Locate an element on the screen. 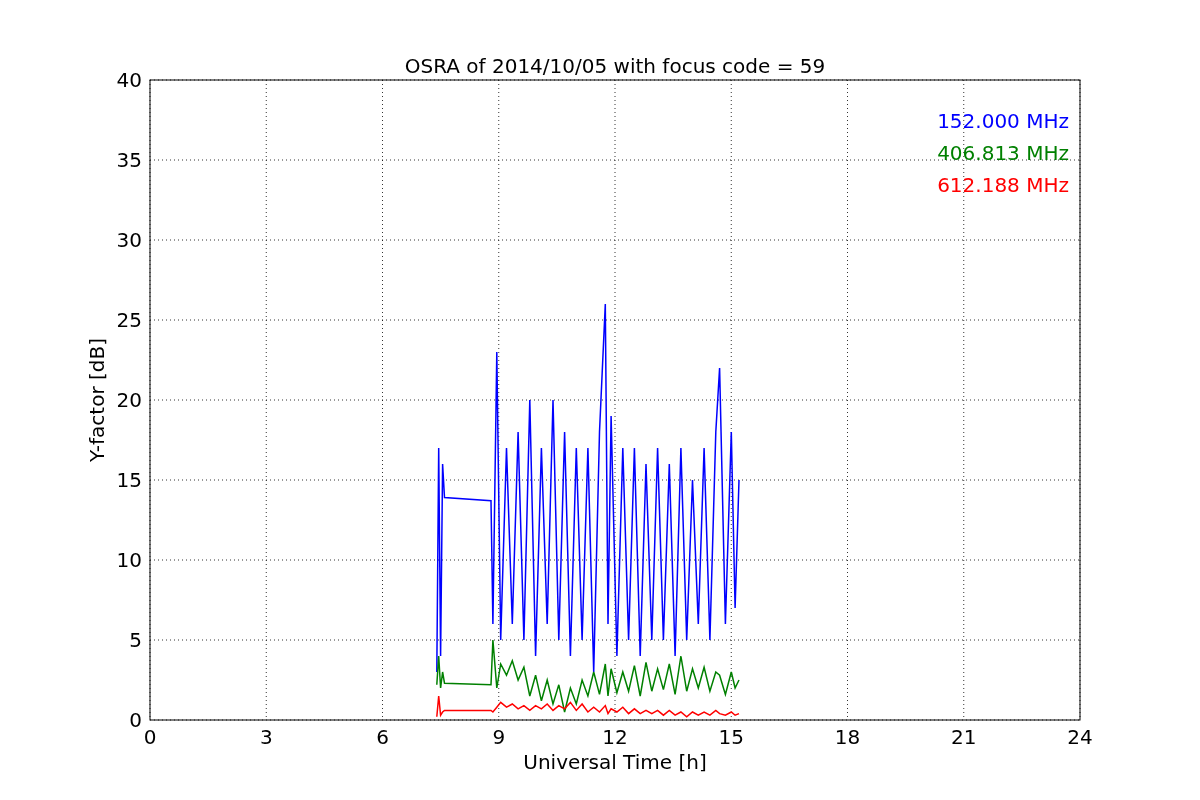  x-tick-label: 24 is located at coordinates (1080, 737).